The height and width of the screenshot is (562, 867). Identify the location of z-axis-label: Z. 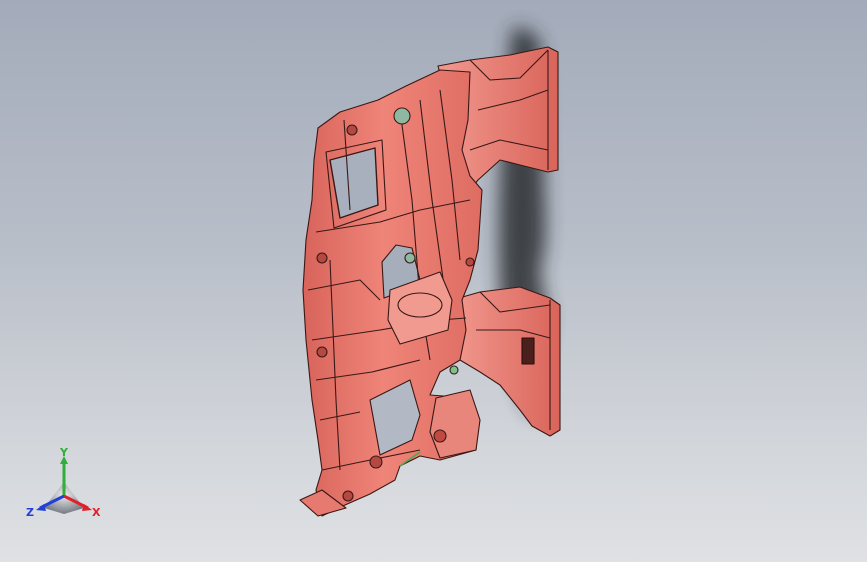
(30, 512).